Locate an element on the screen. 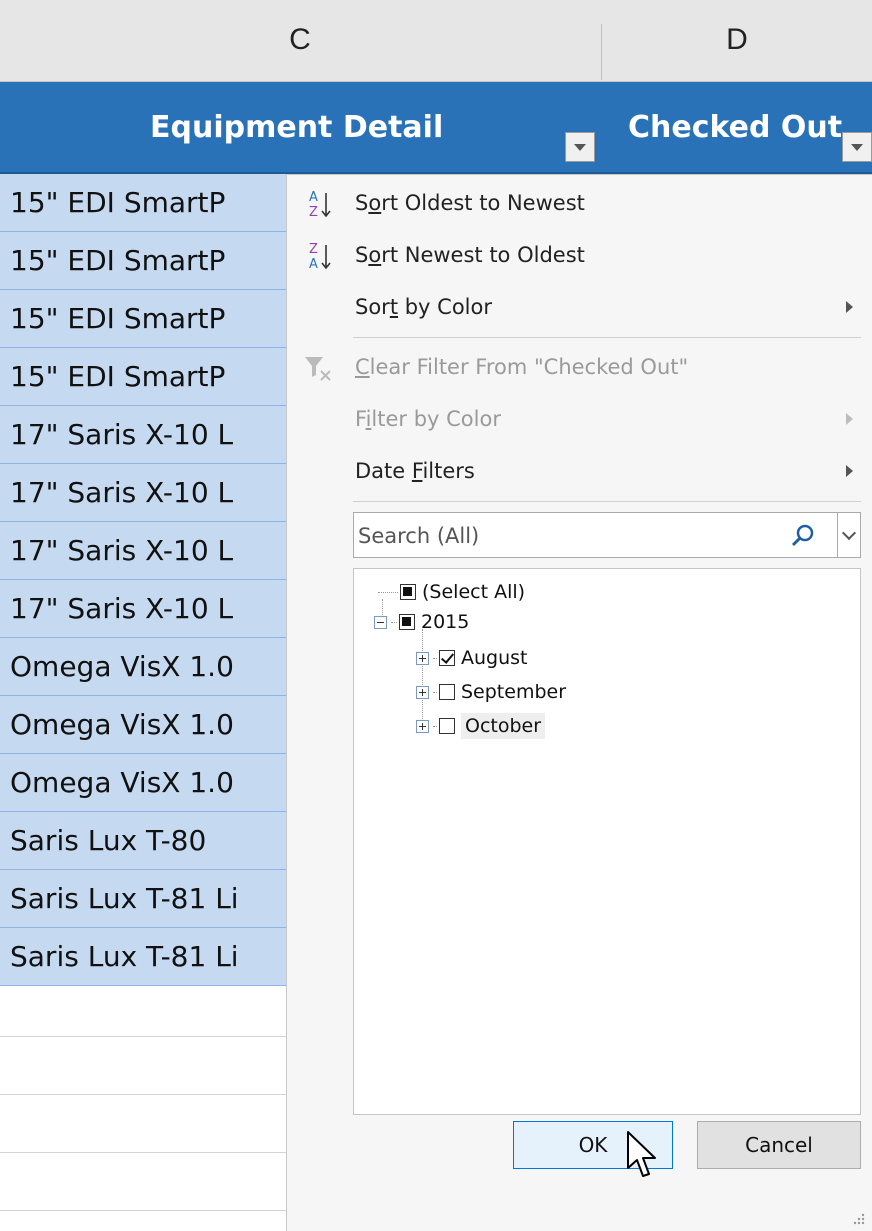 This screenshot has height=1231, width=872. tree-item-label: 2015 is located at coordinates (445, 622).